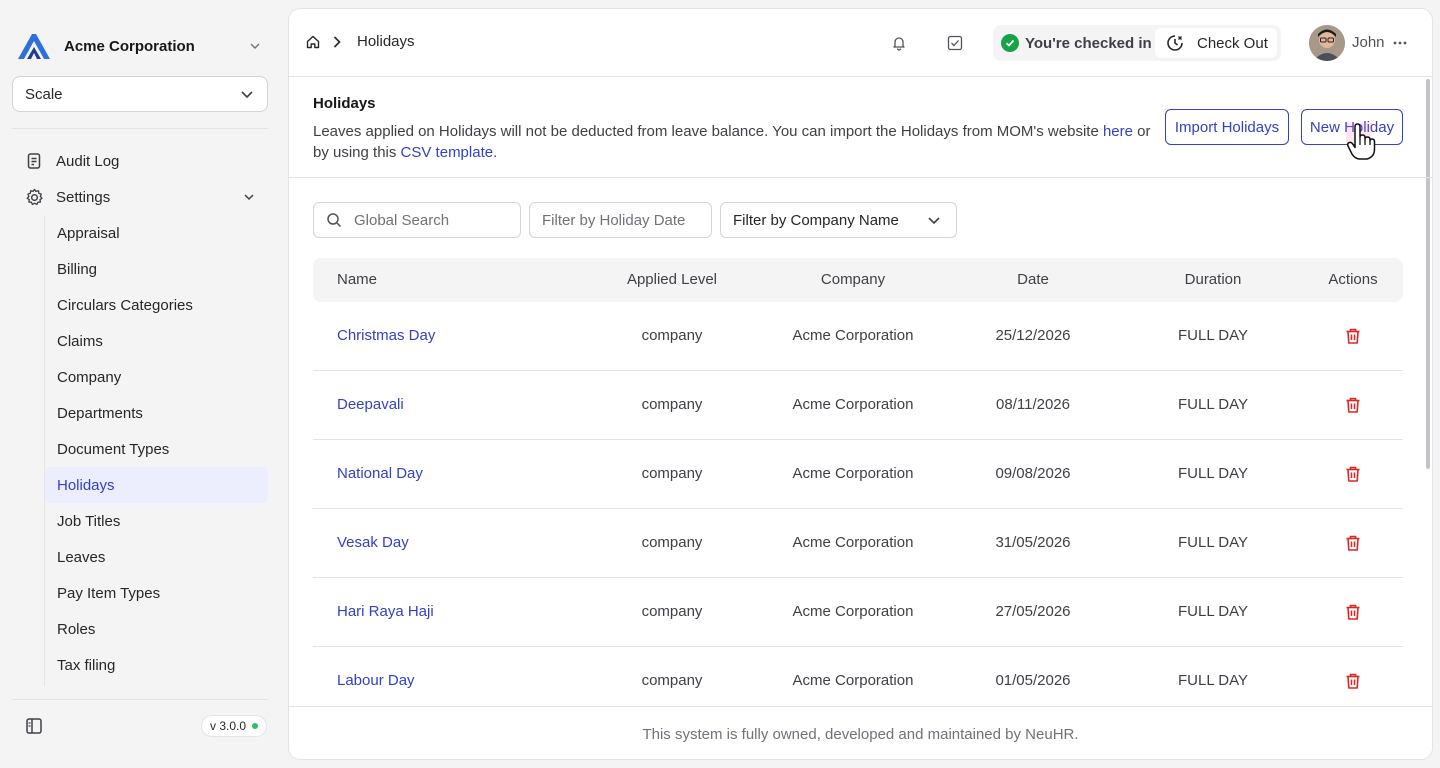 The height and width of the screenshot is (768, 1440). I want to click on column-header-duration: Duration, so click(1213, 279).